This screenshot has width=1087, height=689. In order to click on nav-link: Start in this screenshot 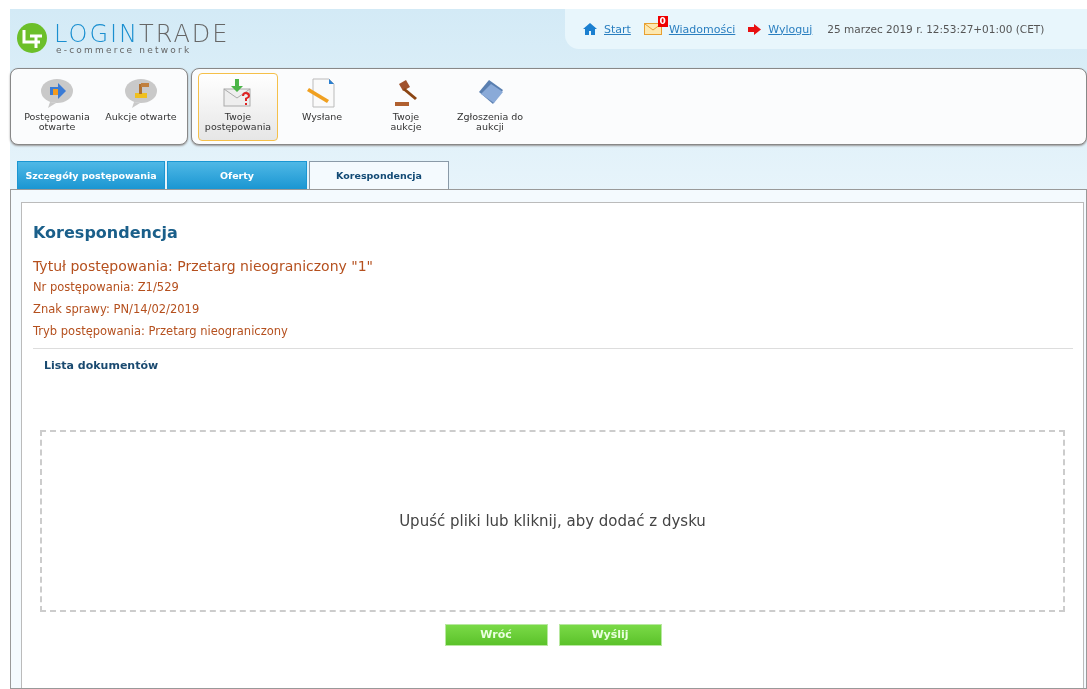, I will do `click(617, 29)`.